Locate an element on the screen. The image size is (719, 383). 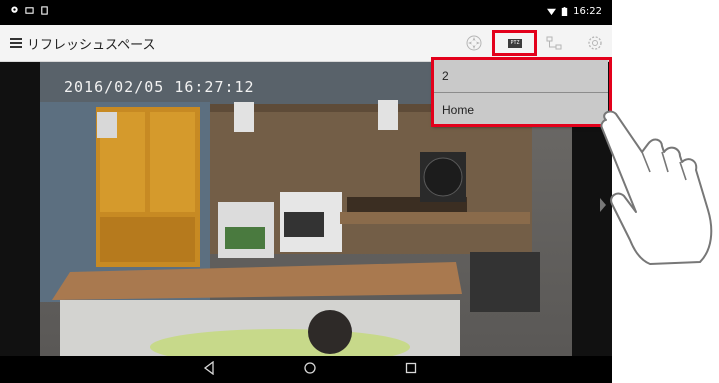
gear-icon is located at coordinates (595, 43).